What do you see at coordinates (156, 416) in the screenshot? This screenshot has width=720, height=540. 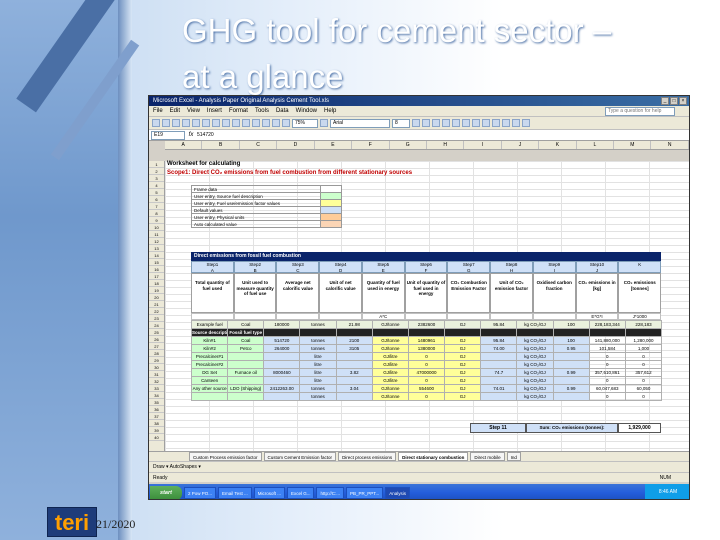 I see `row-header: 37` at bounding box center [156, 416].